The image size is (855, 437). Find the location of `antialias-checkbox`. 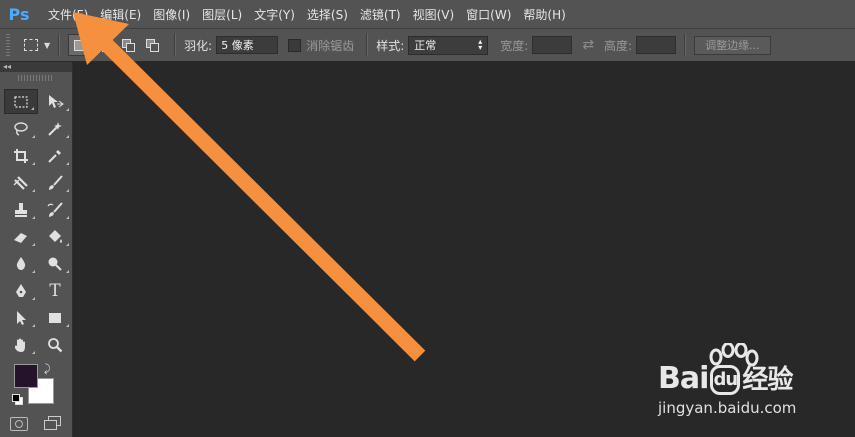

antialias-checkbox is located at coordinates (295, 45).